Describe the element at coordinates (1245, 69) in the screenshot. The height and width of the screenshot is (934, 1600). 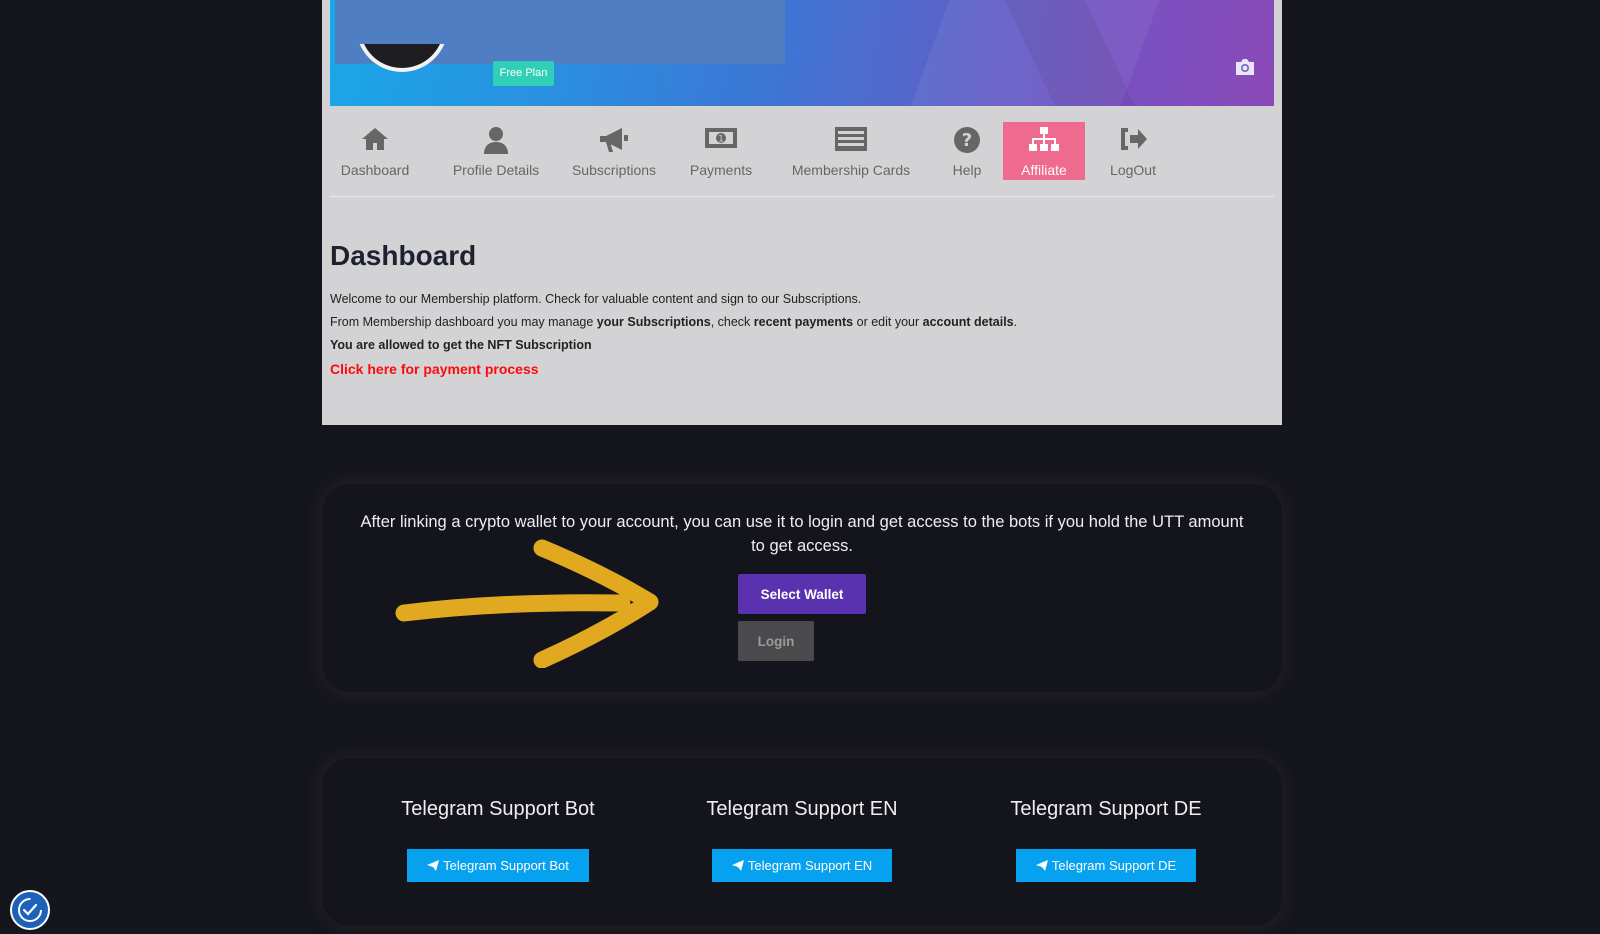
I see `camera-icon` at that location.